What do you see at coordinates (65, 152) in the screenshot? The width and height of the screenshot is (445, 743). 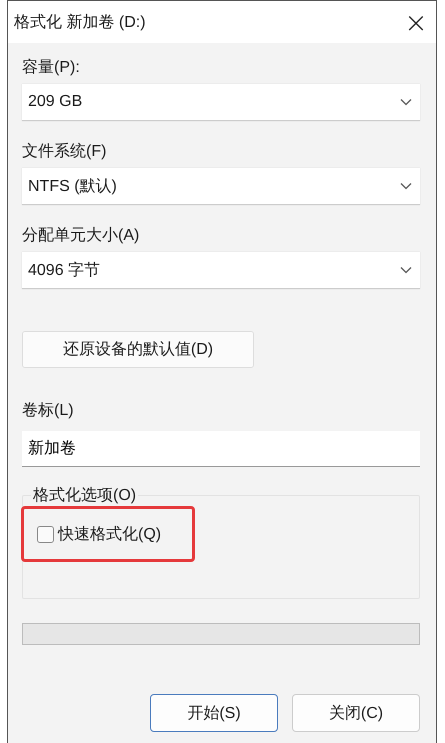 I see `field-label: 文件系统(F)` at bounding box center [65, 152].